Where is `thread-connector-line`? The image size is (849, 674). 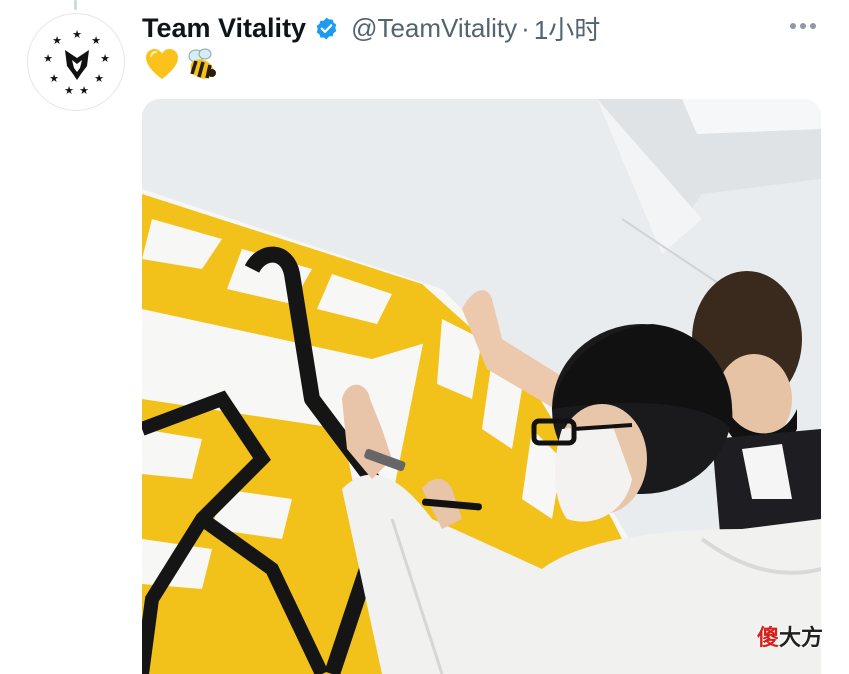
thread-connector-line is located at coordinates (75, 5).